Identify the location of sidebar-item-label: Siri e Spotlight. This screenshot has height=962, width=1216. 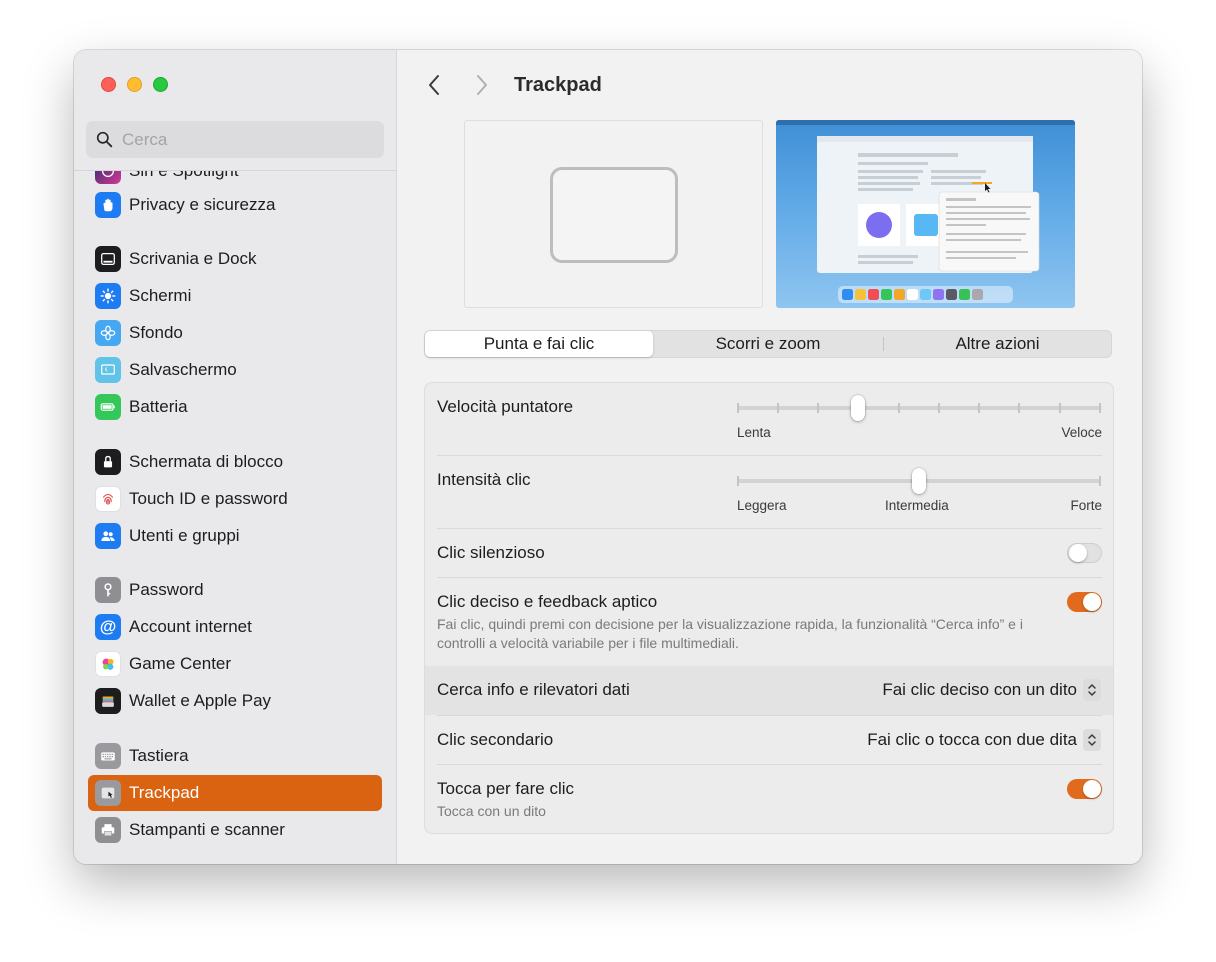
(184, 176).